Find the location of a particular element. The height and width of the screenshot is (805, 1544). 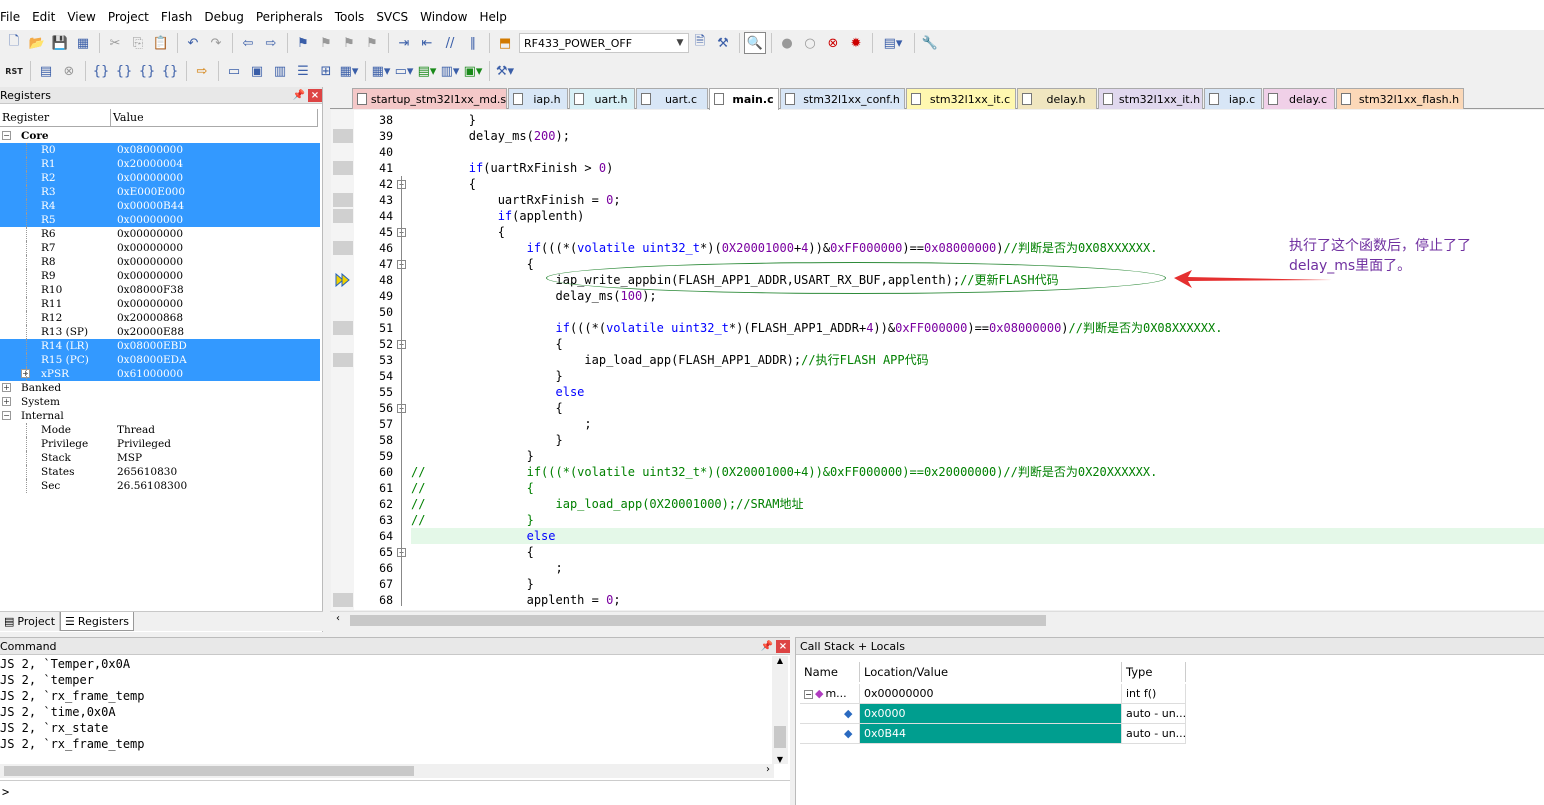

tree-system: + System is located at coordinates (160, 402).